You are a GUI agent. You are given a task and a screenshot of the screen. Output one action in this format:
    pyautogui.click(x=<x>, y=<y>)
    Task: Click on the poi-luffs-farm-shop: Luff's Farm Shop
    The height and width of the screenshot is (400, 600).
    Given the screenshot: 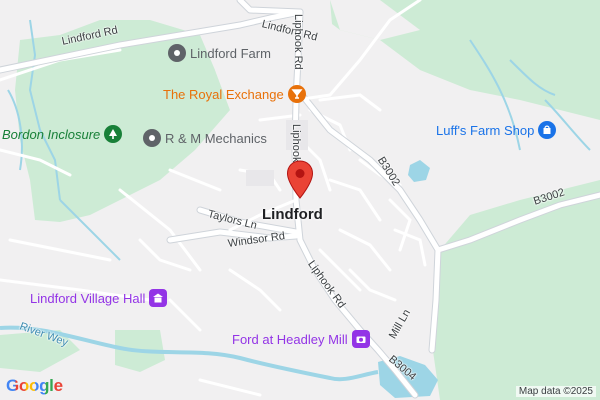 What is the action you would take?
    pyautogui.click(x=496, y=130)
    